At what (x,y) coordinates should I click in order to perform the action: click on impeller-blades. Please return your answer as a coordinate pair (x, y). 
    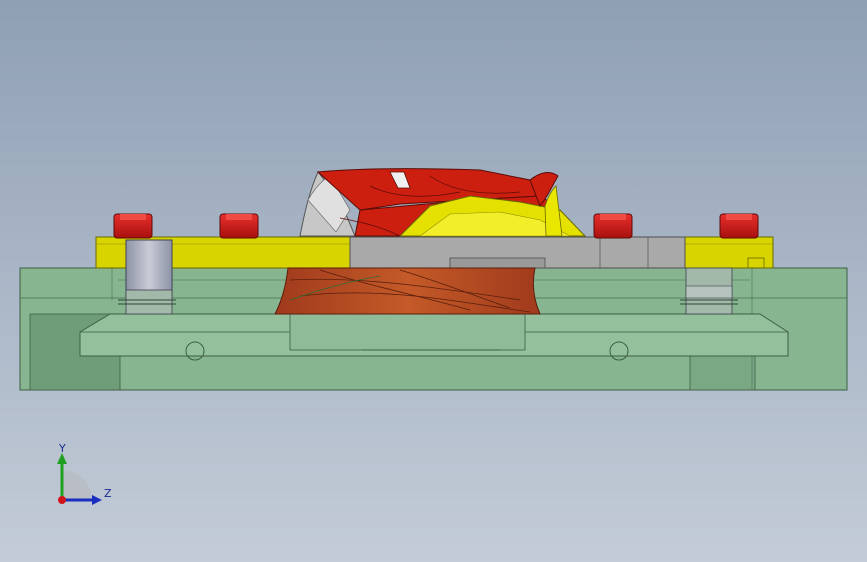
    Looking at the image, I should click on (443, 178).